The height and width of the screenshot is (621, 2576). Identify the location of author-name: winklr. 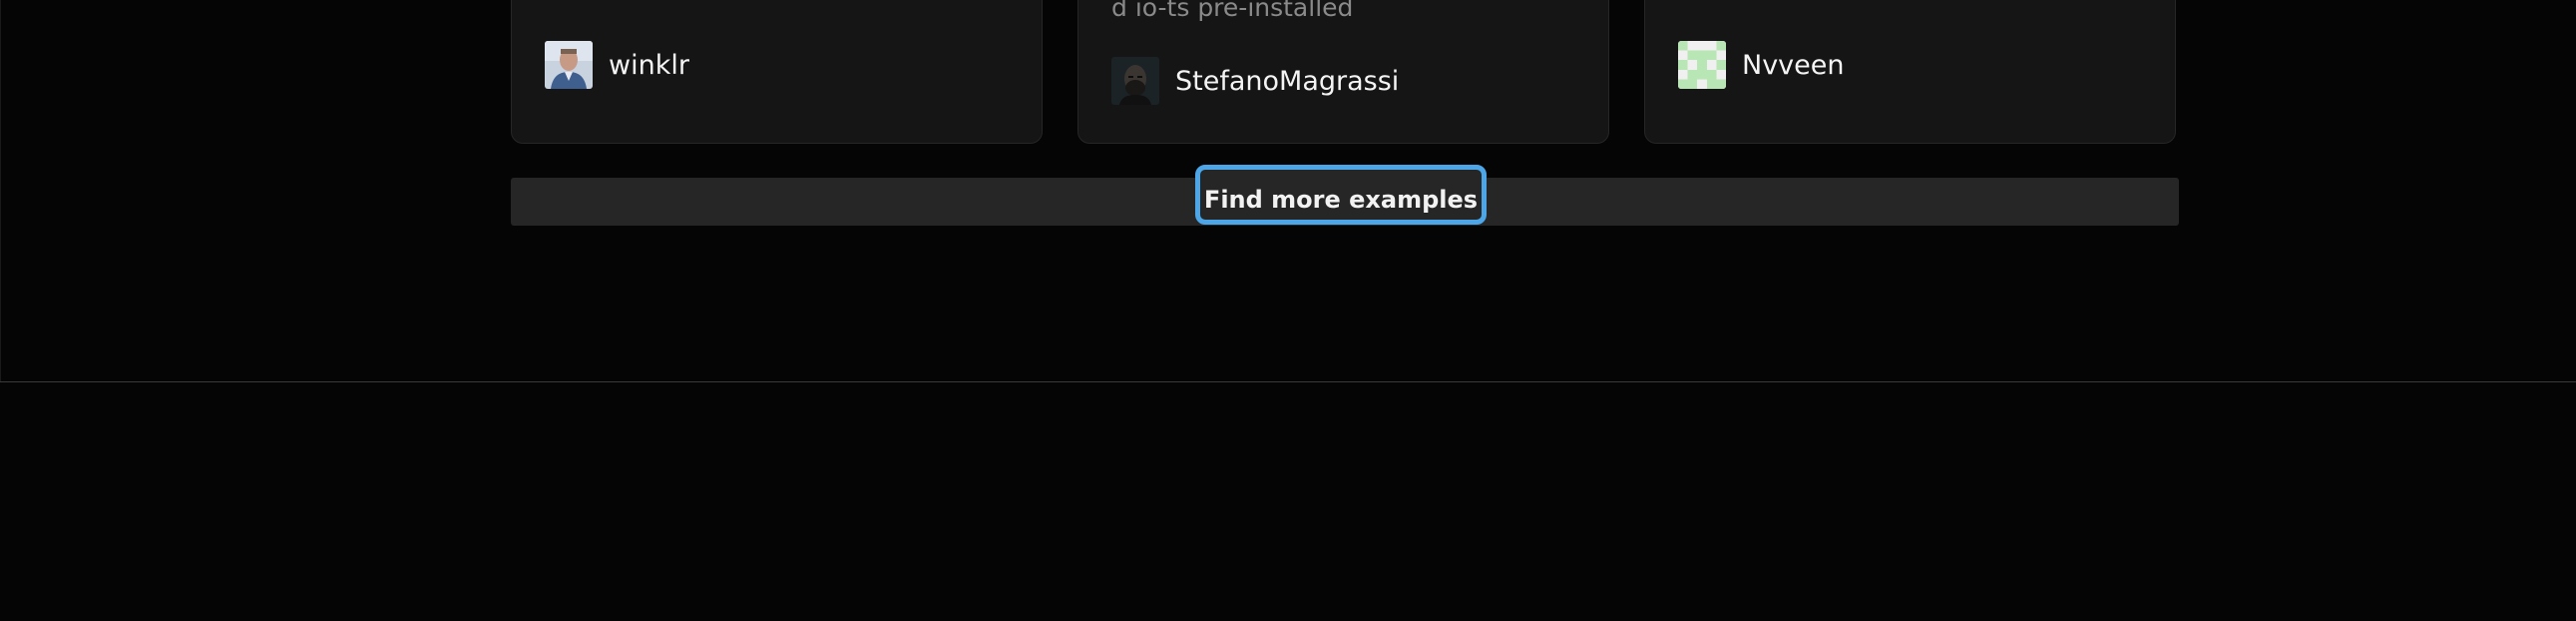
(649, 65).